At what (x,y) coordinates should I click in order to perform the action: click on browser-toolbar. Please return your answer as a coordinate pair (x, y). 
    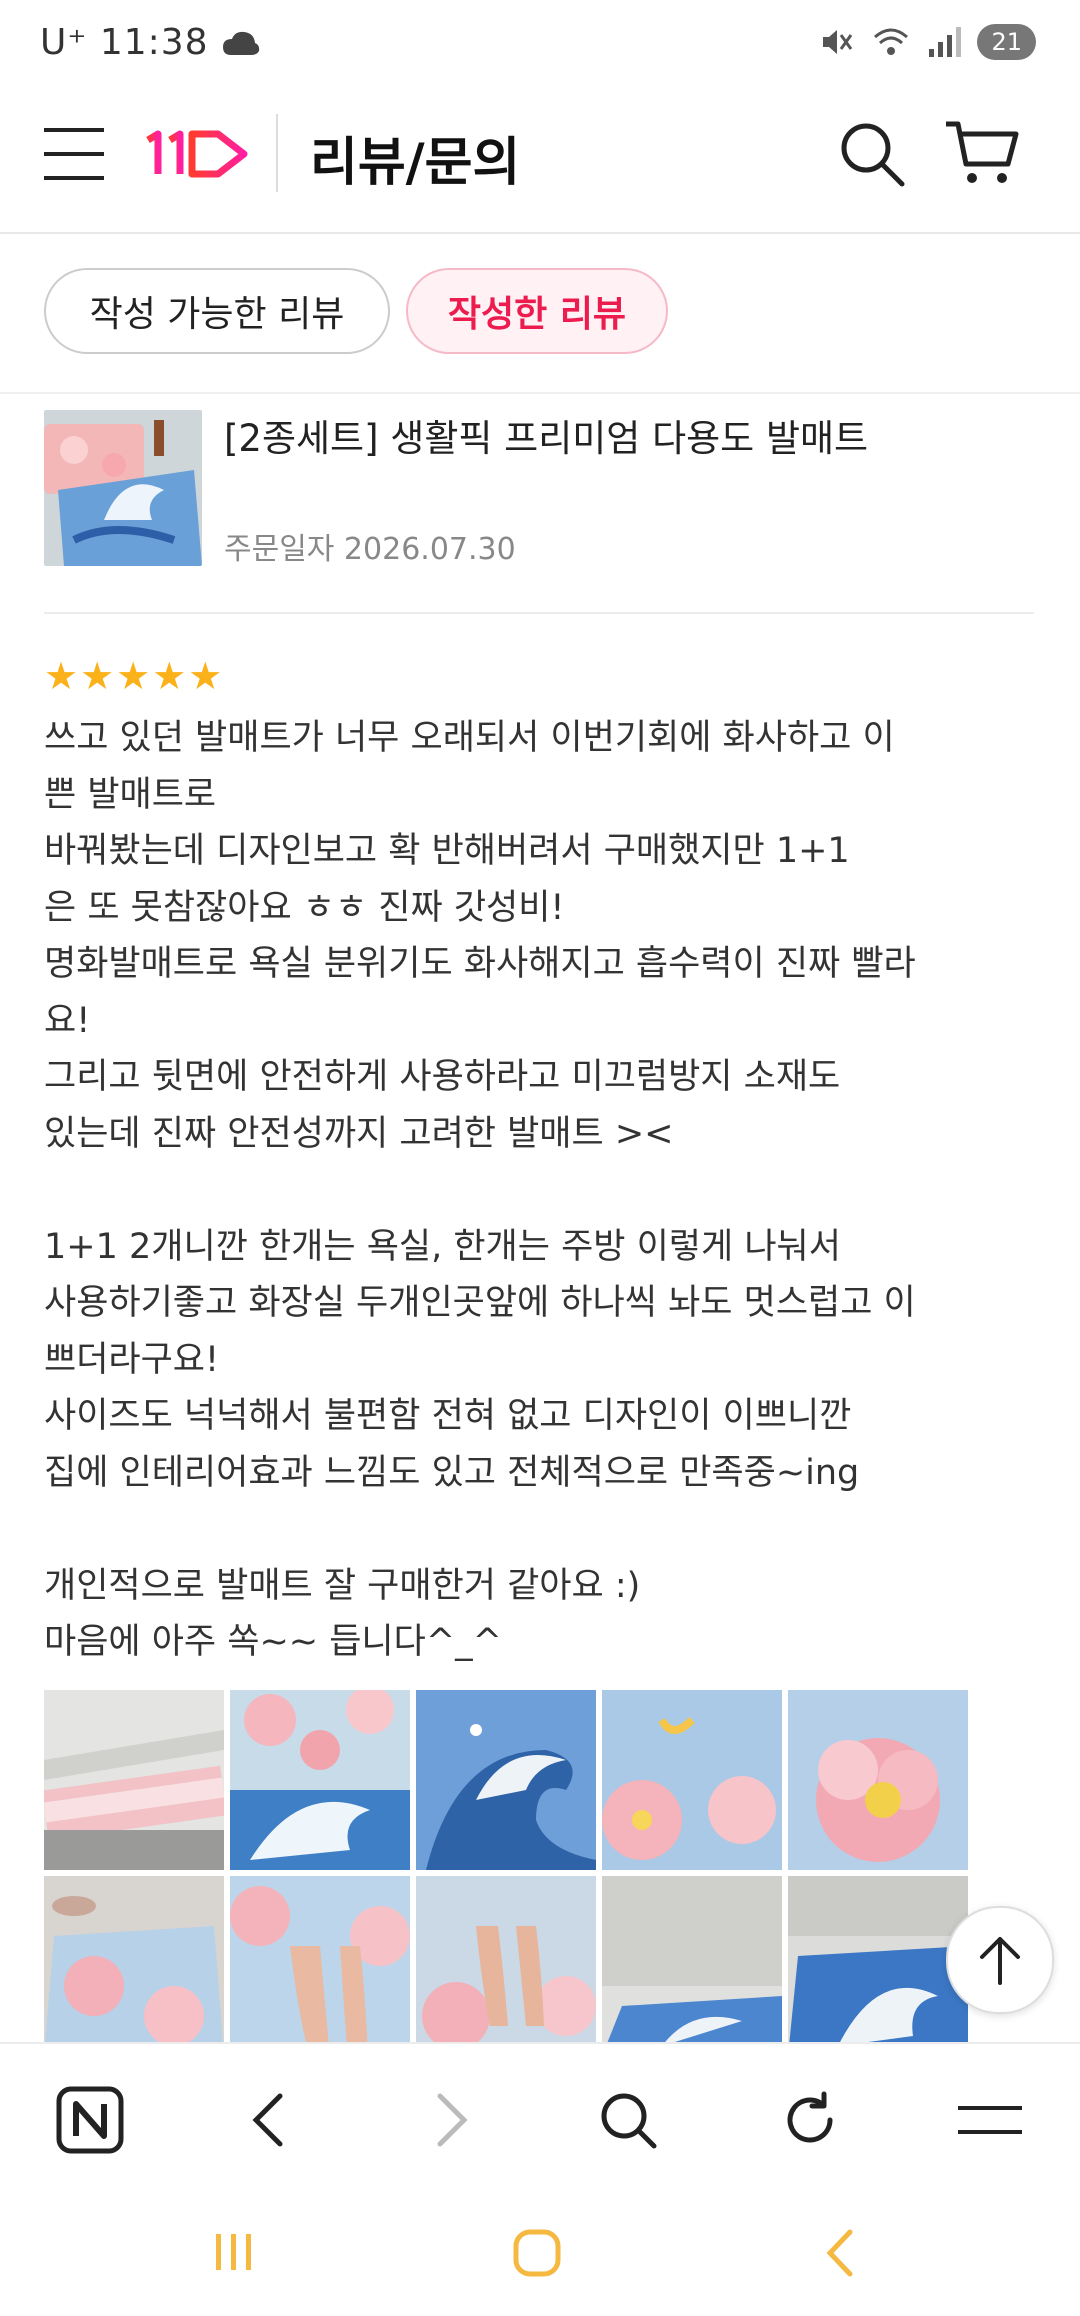
    Looking at the image, I should click on (540, 2115).